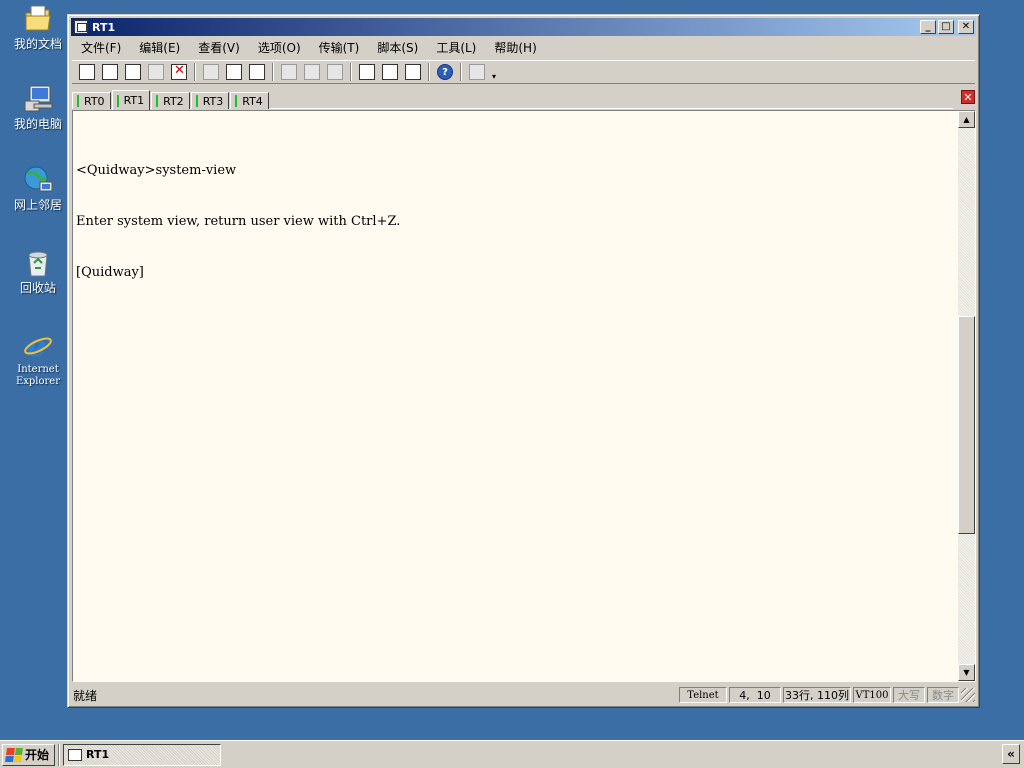 The image size is (1024, 768). I want to click on taskbar-separator, so click(59, 754).